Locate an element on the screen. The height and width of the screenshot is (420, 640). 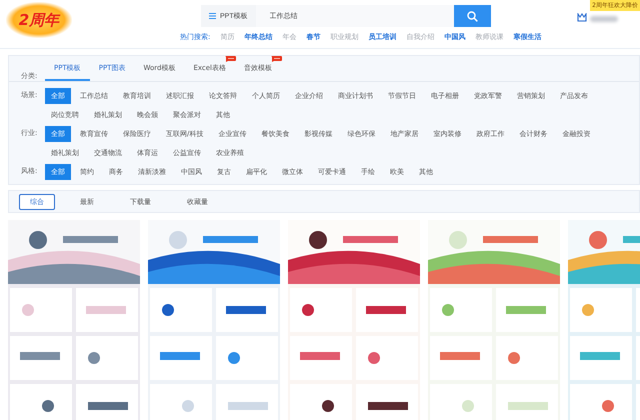
search-button is located at coordinates (472, 16).